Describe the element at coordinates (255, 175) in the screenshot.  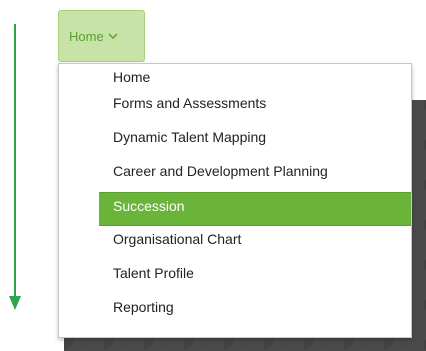
I see `menu-item-career-and-development-planning: Career and Development Planning` at that location.